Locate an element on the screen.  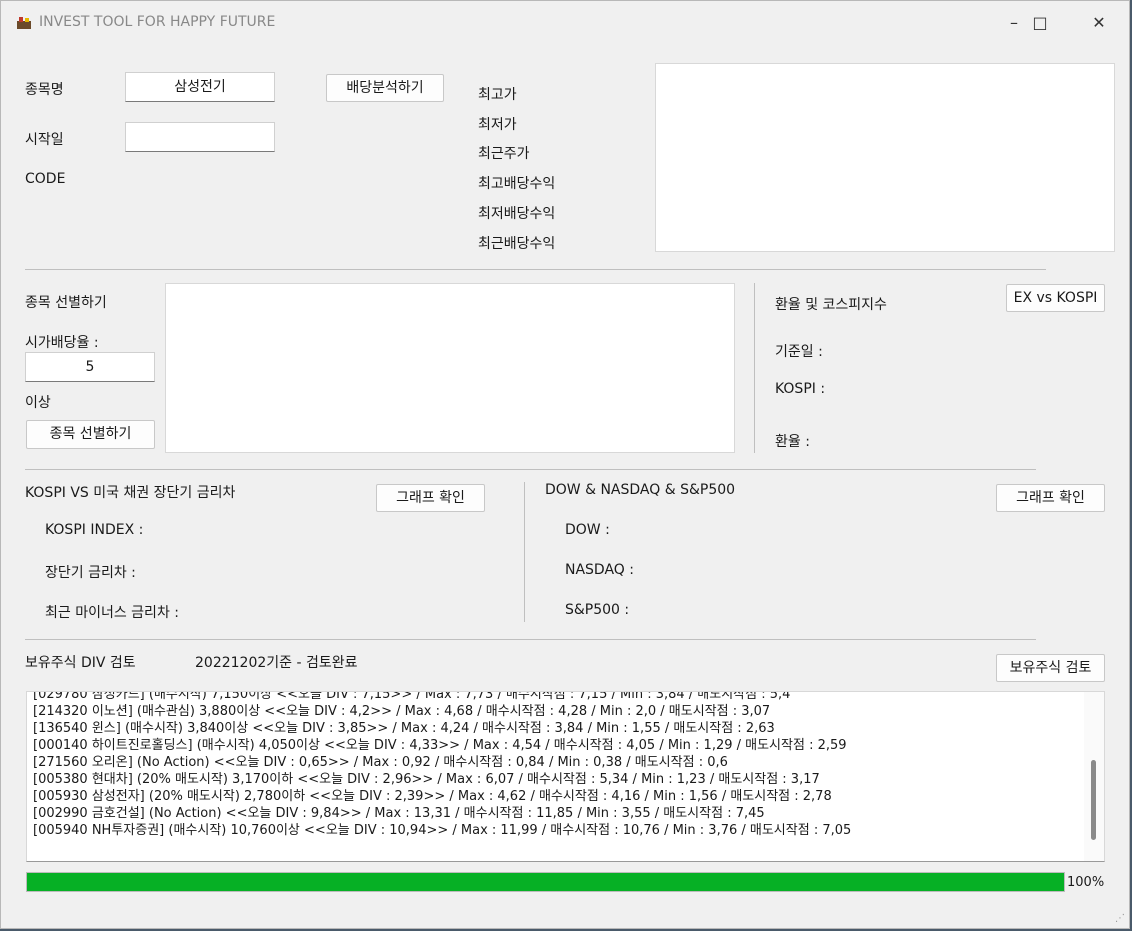
us-index-title: DOW & NASDAQ & S&P500 is located at coordinates (640, 490).